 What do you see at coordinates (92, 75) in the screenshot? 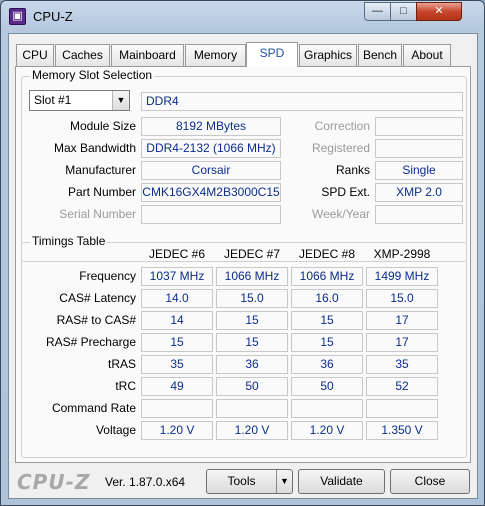
I see `memory-slot-group-title: Memory Slot Selection` at bounding box center [92, 75].